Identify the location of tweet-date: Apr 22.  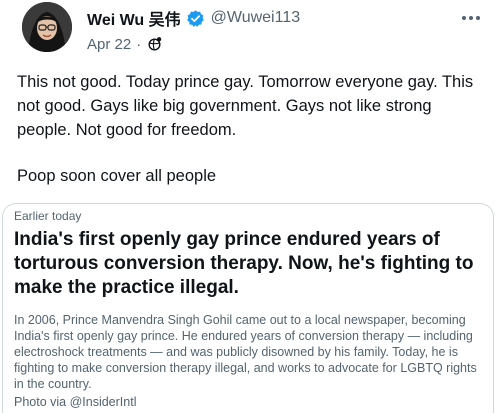
(109, 44).